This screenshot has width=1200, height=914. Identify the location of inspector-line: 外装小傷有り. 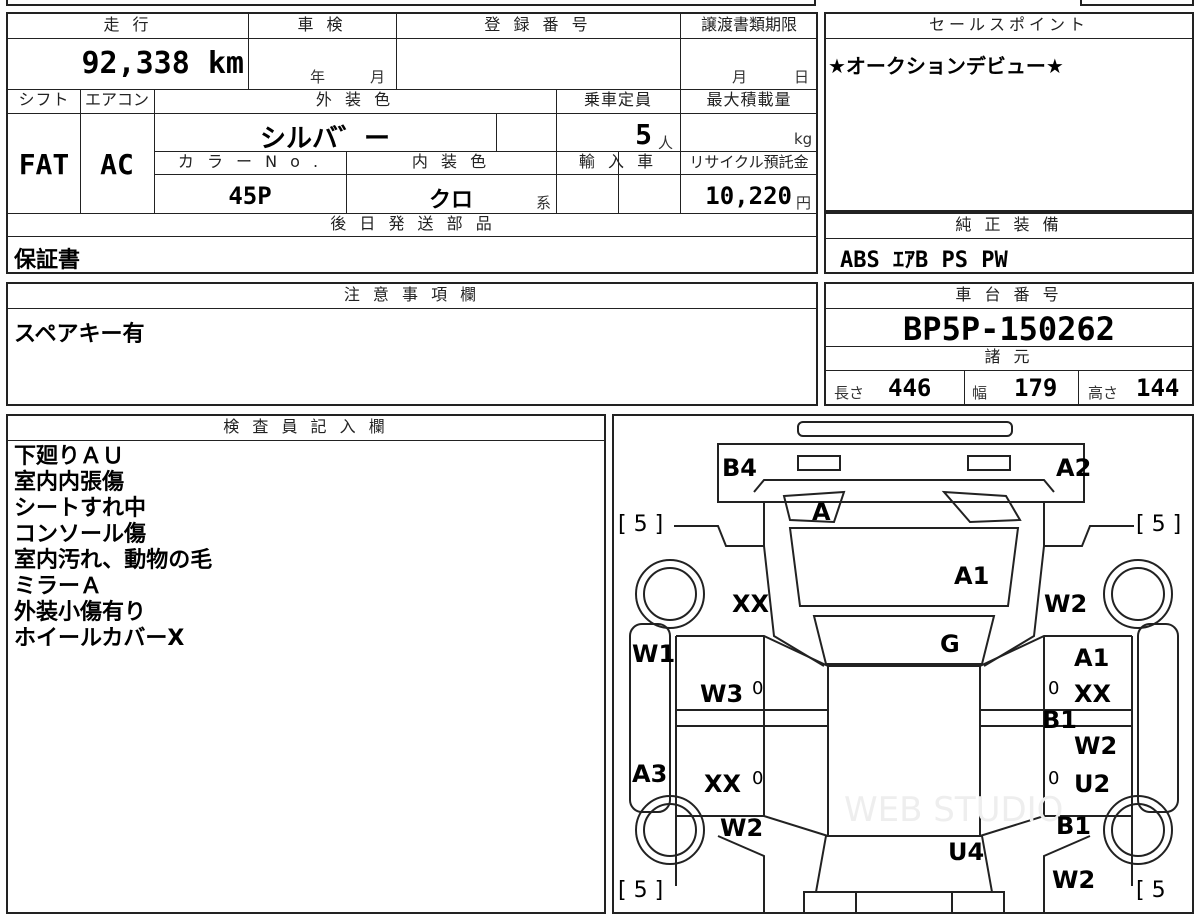
(80, 612).